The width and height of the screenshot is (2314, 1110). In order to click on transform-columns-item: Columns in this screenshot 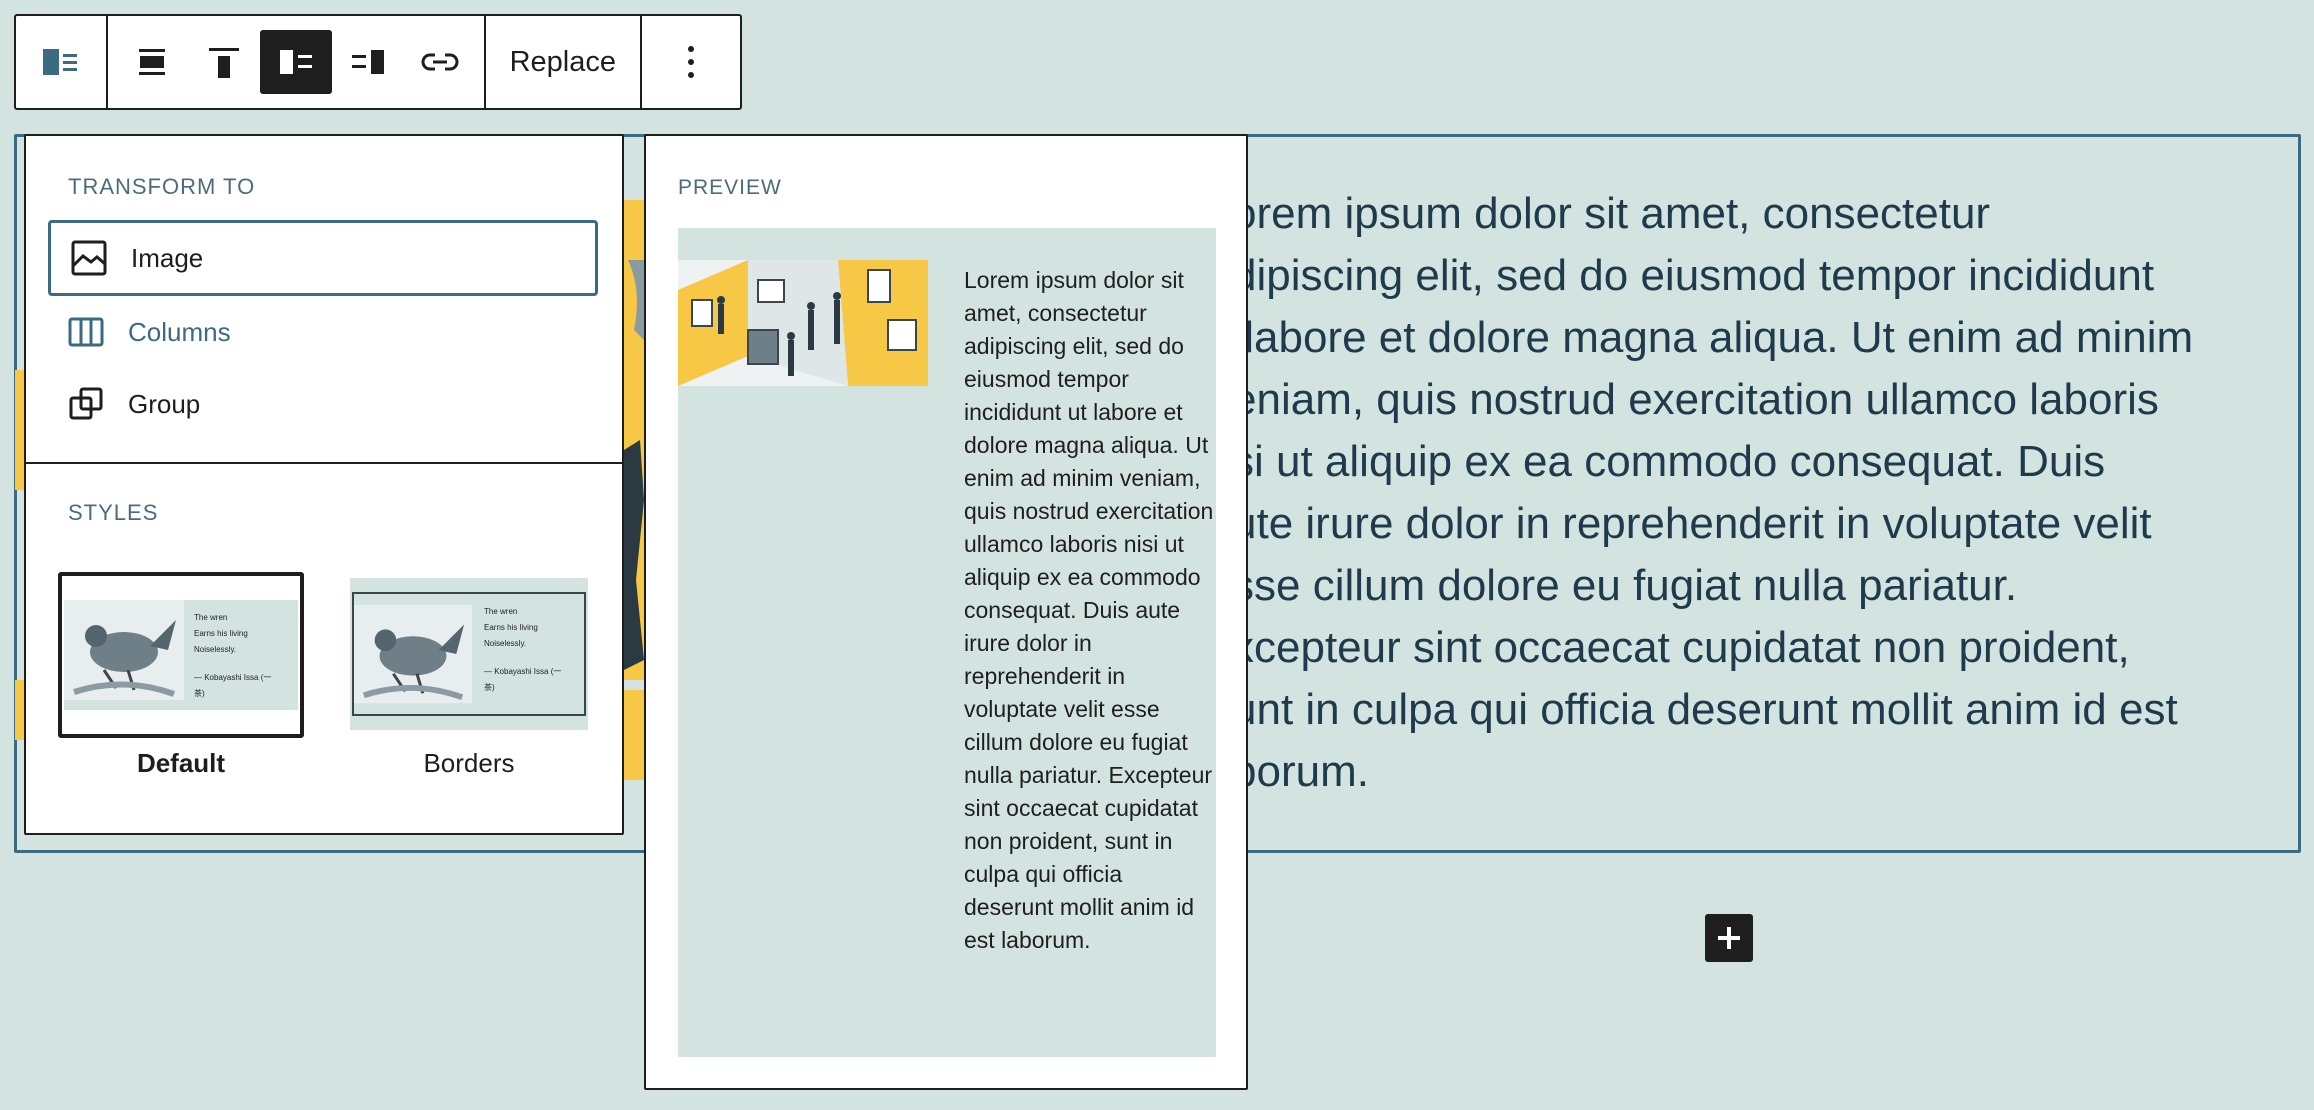, I will do `click(323, 332)`.